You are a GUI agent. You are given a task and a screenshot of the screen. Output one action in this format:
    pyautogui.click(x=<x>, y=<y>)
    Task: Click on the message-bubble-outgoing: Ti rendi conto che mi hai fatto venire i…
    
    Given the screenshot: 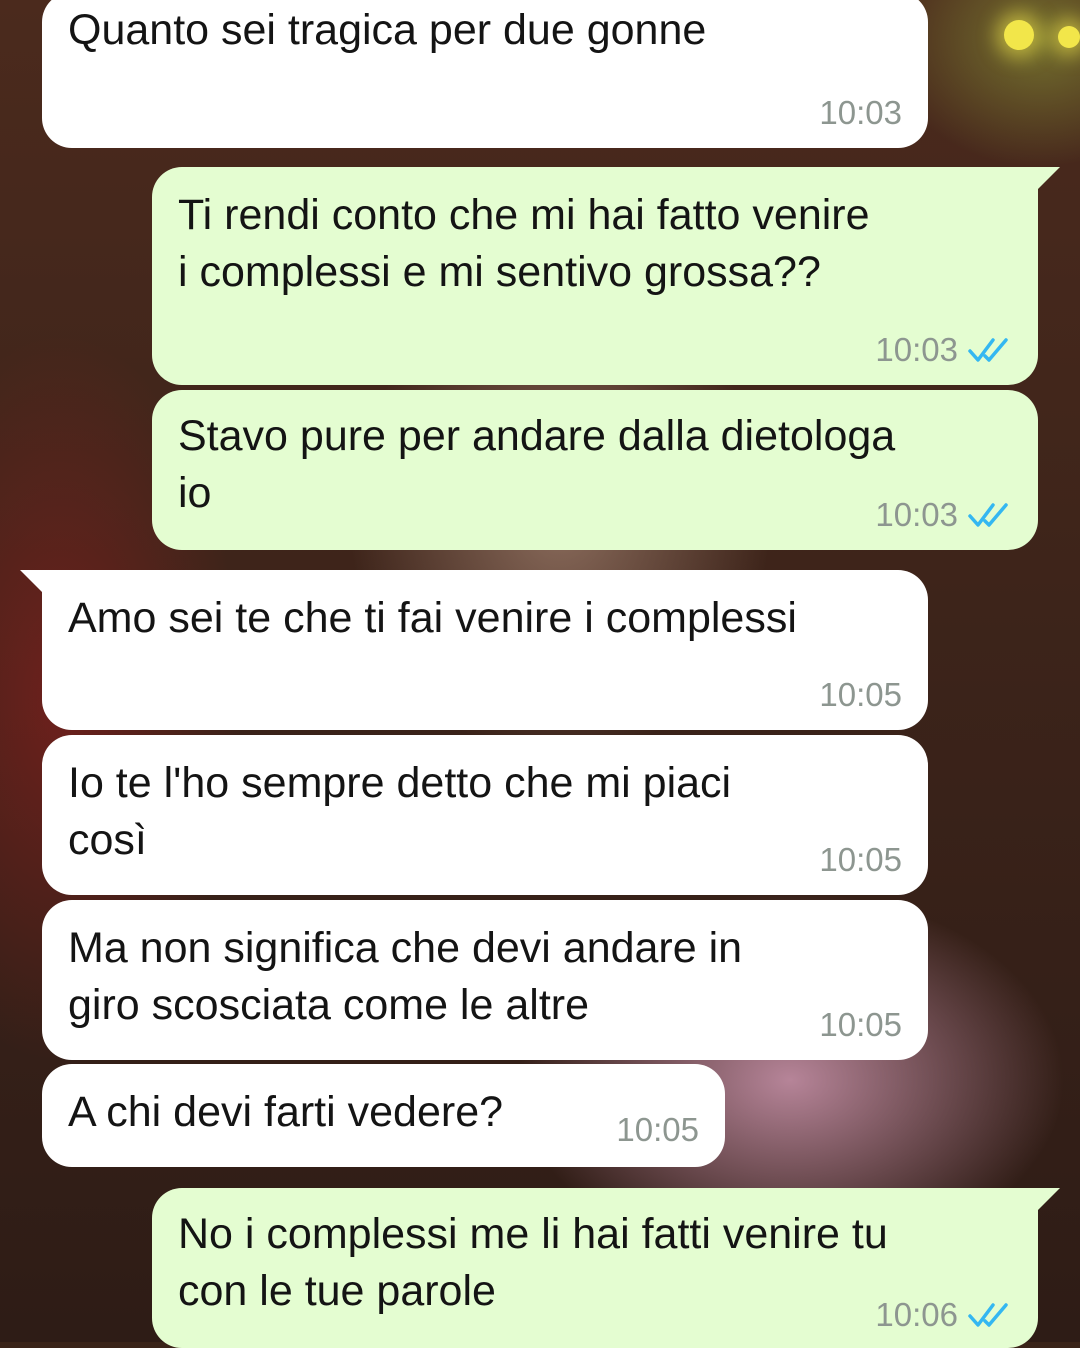 What is the action you would take?
    pyautogui.click(x=606, y=276)
    